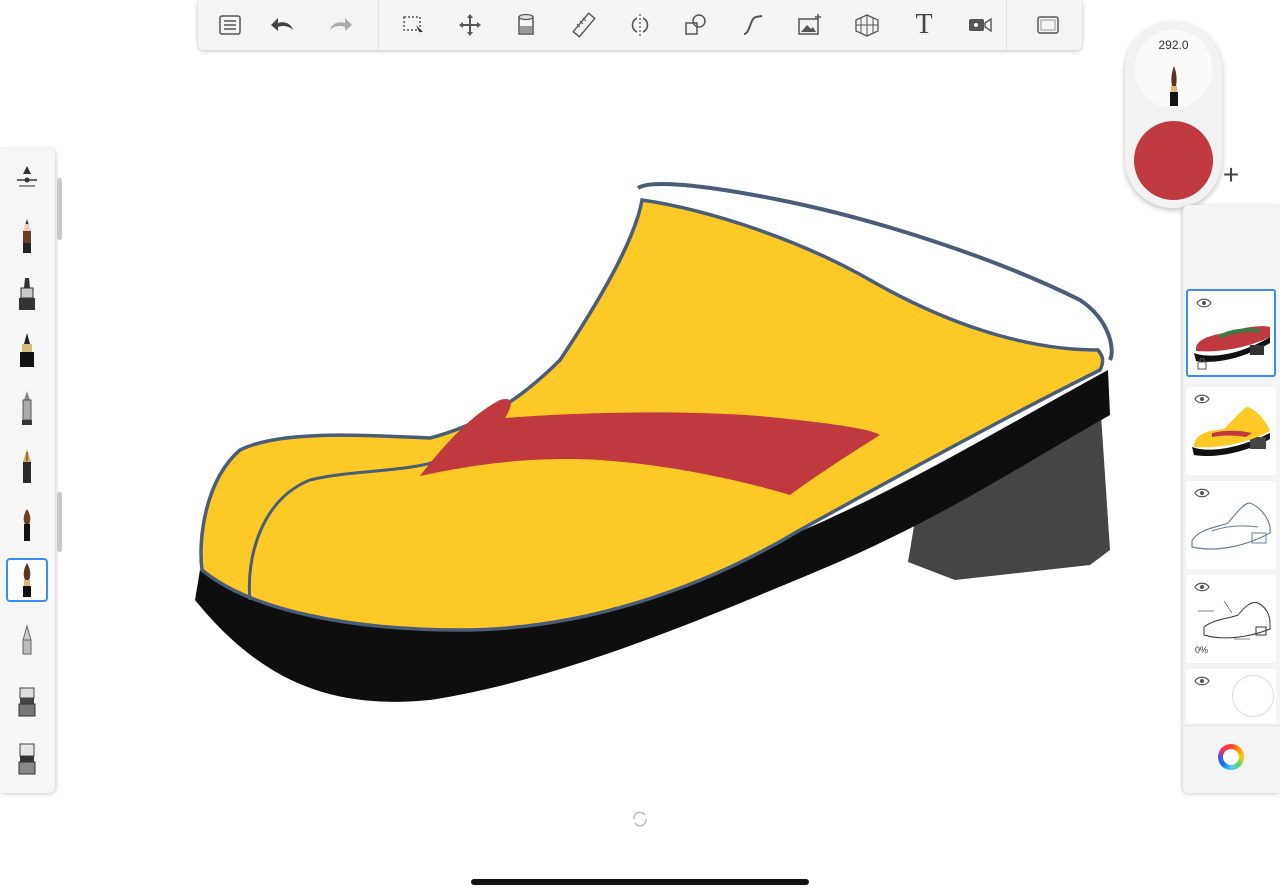 Image resolution: width=1280 pixels, height=895 pixels. I want to click on perspective-grid-icon, so click(867, 25).